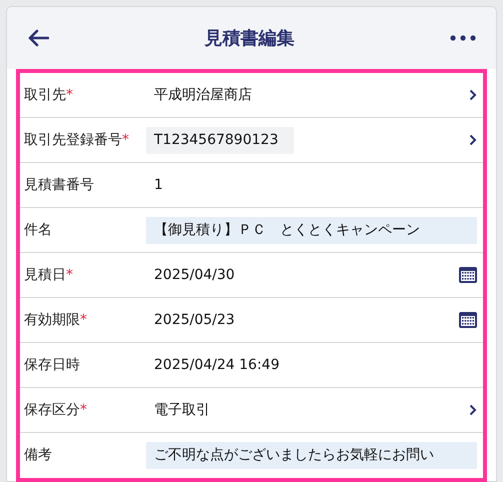  What do you see at coordinates (38, 38) in the screenshot?
I see `back-arrow-icon` at bounding box center [38, 38].